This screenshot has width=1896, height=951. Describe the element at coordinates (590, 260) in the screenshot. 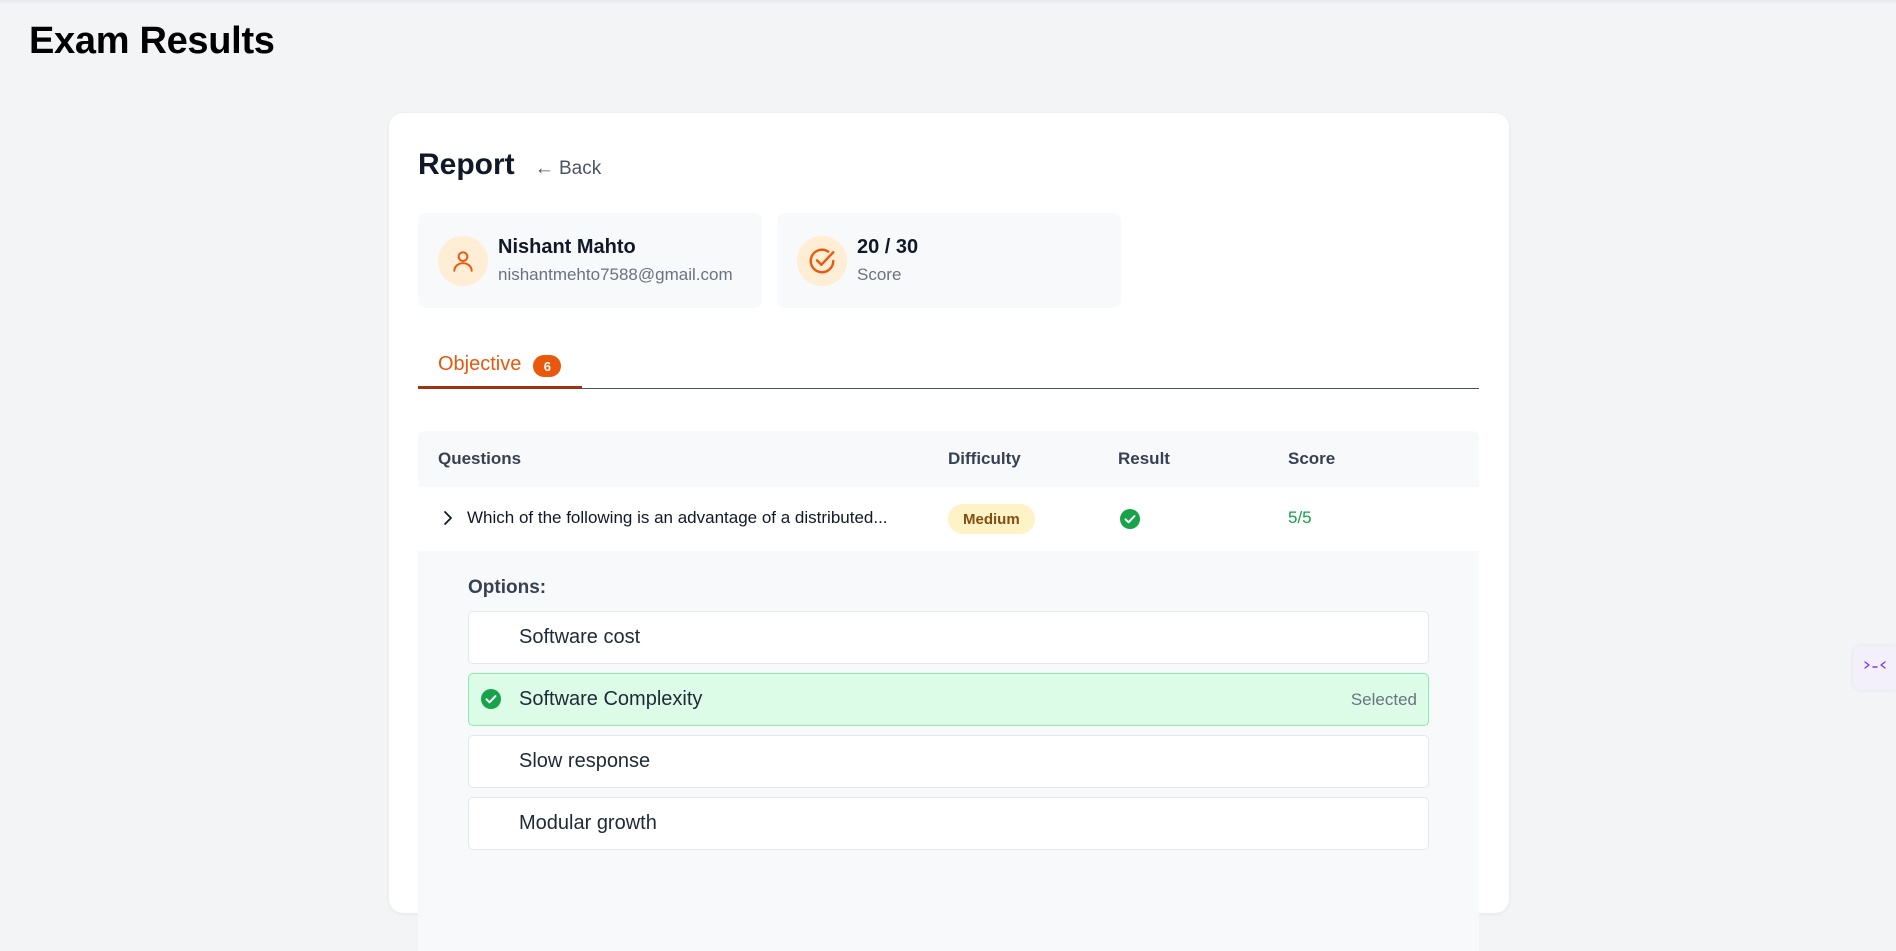

I see `user-info-box: Nishant Mahto nishantmehto7588@gmail.com` at that location.